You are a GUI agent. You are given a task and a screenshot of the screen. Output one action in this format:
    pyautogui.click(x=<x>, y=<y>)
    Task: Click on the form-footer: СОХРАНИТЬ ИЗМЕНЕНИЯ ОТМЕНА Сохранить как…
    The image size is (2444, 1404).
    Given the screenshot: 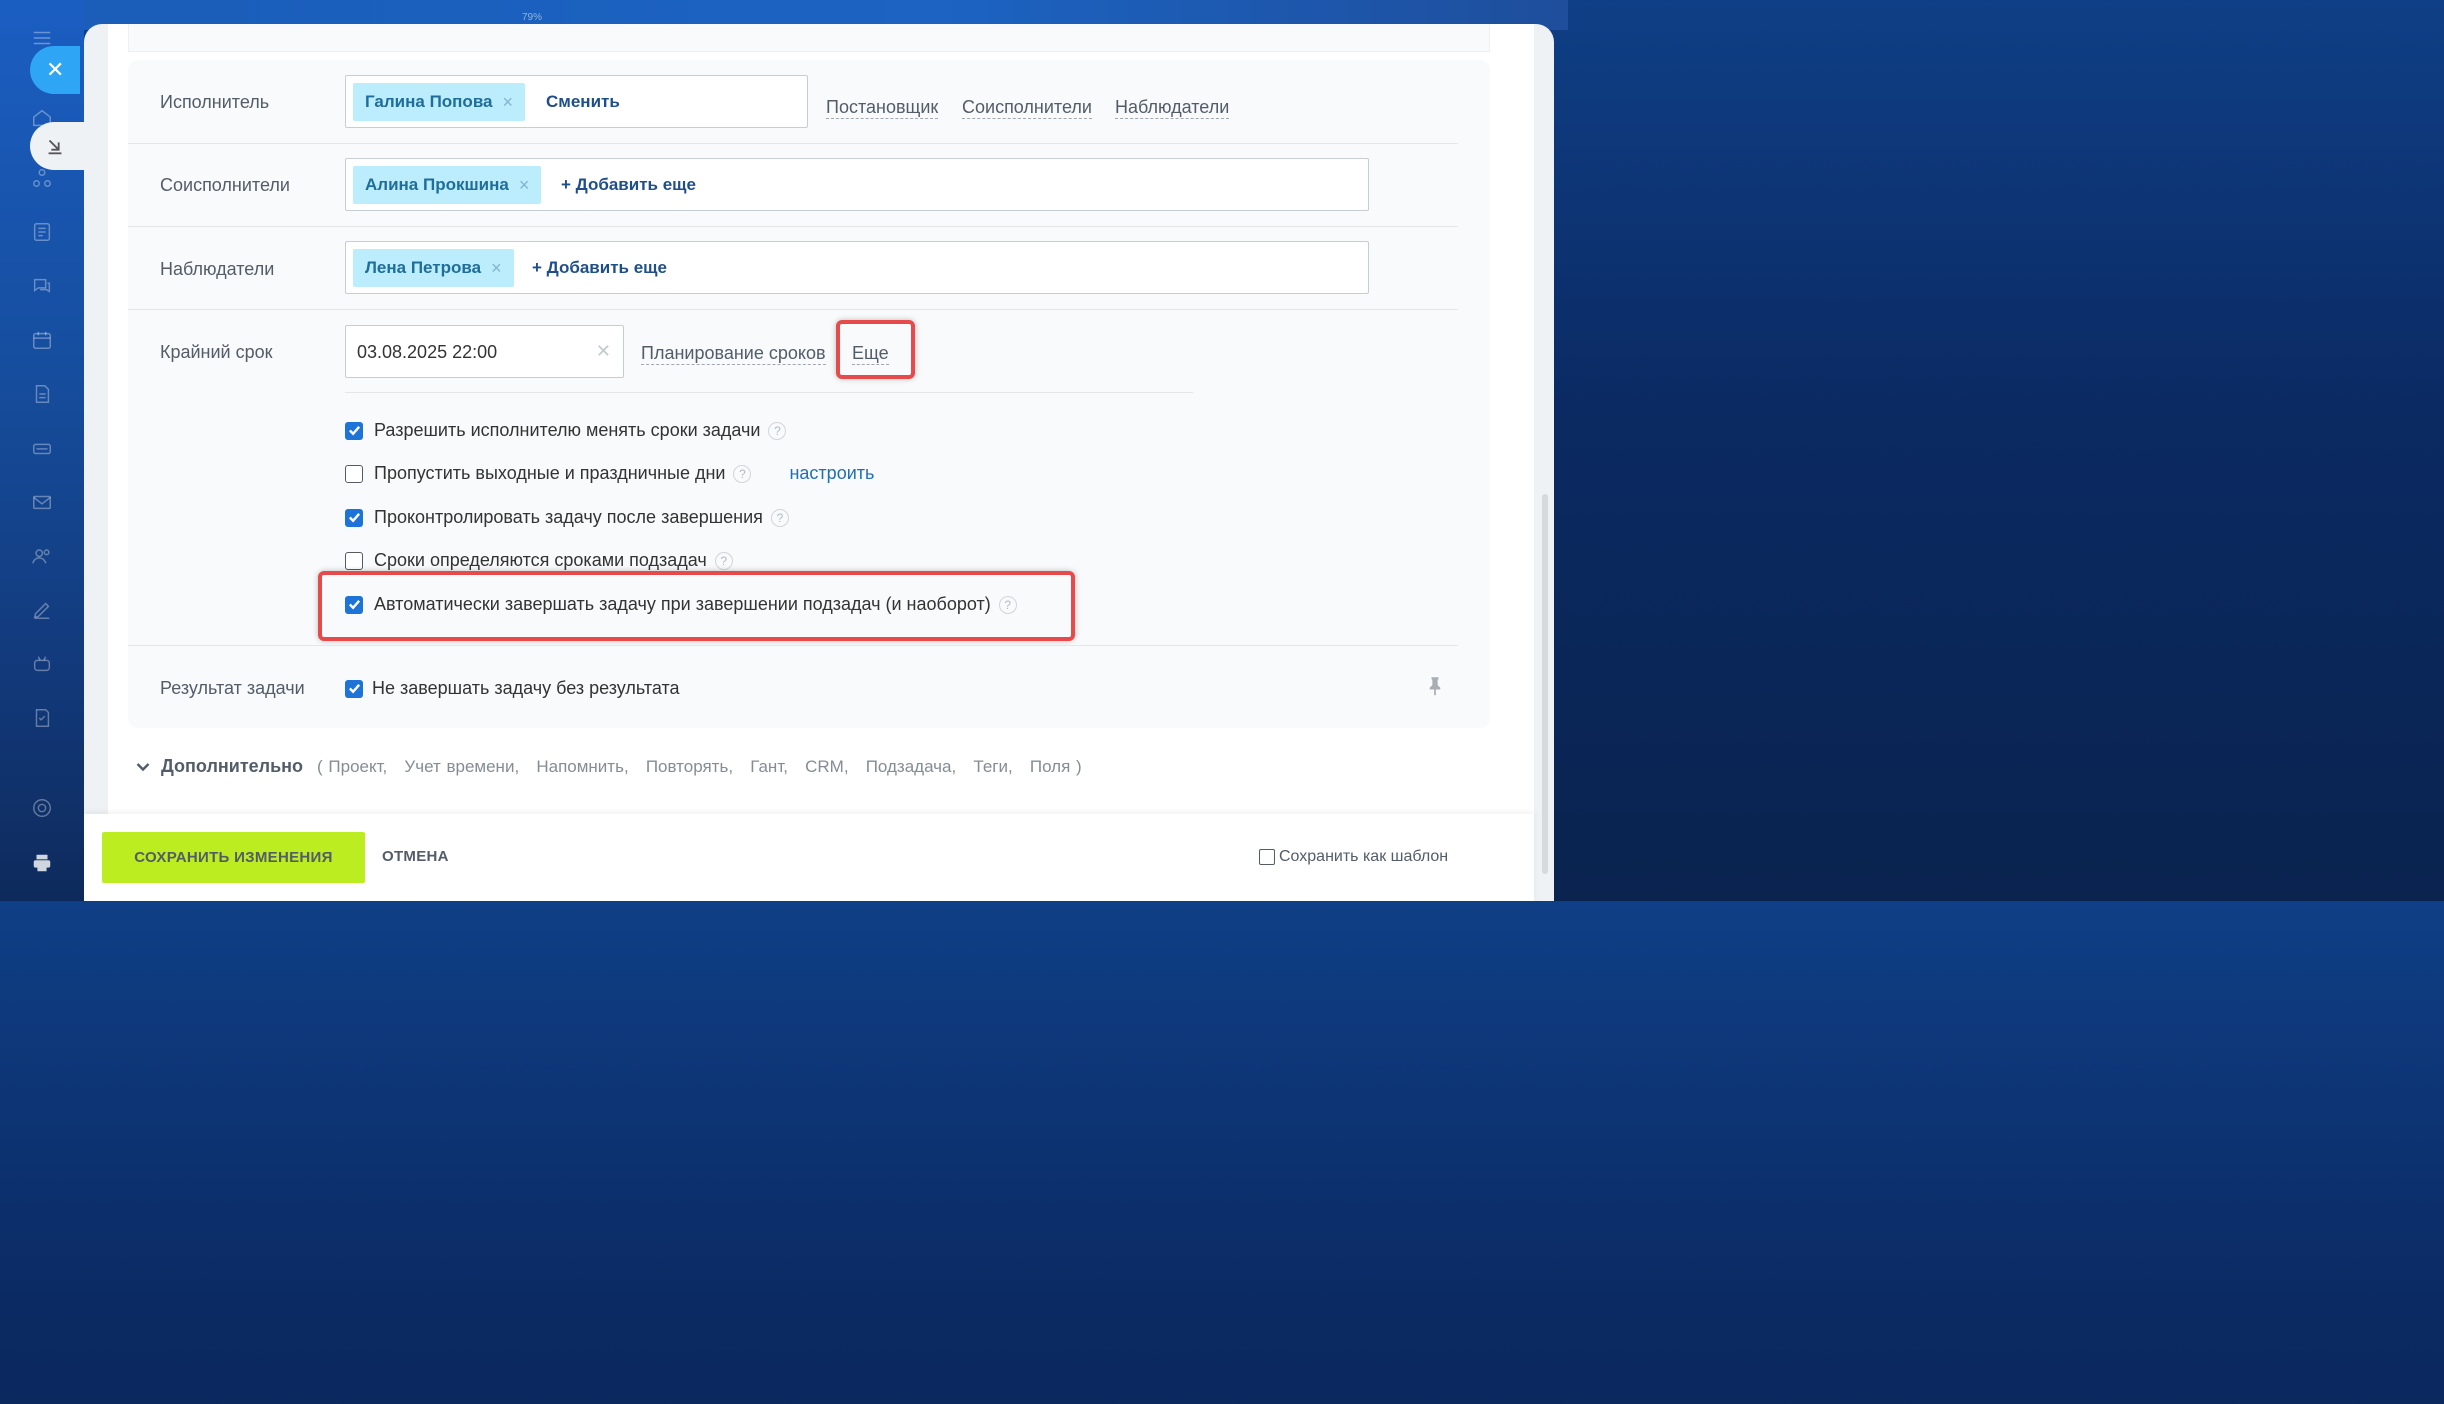 What is the action you would take?
    pyautogui.click(x=809, y=857)
    